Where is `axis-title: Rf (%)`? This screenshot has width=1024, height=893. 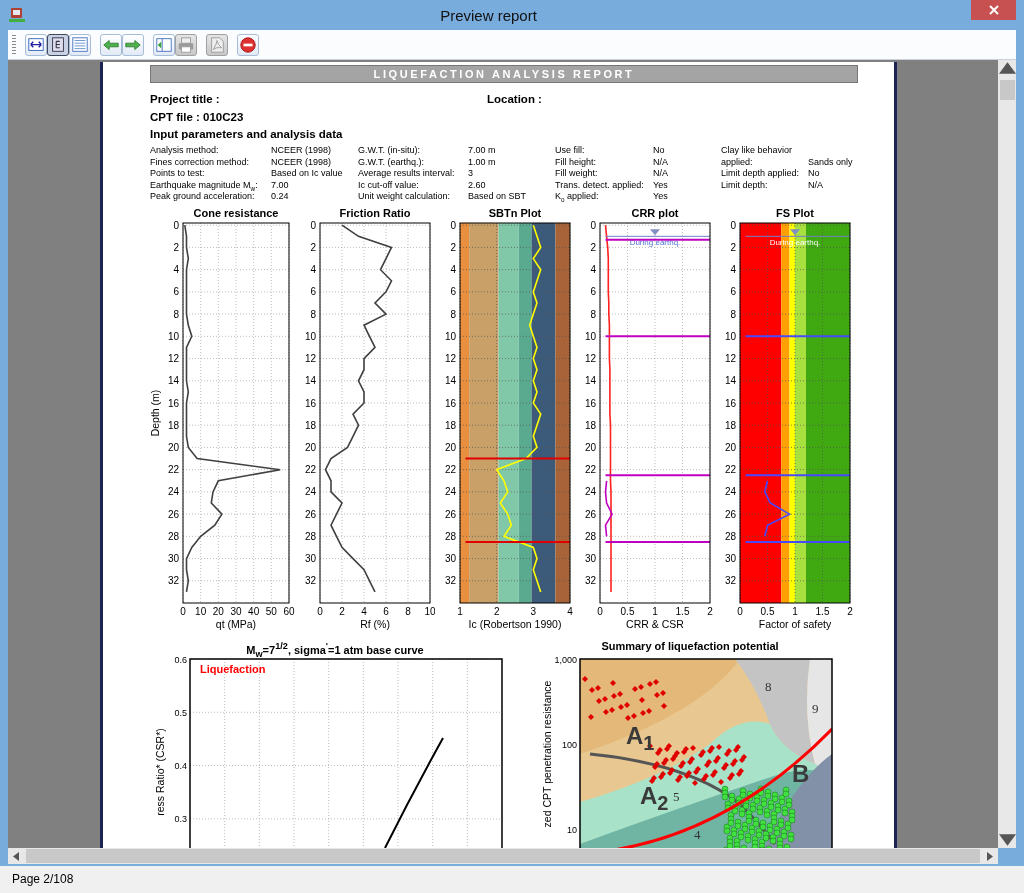
axis-title: Rf (%) is located at coordinates (375, 623).